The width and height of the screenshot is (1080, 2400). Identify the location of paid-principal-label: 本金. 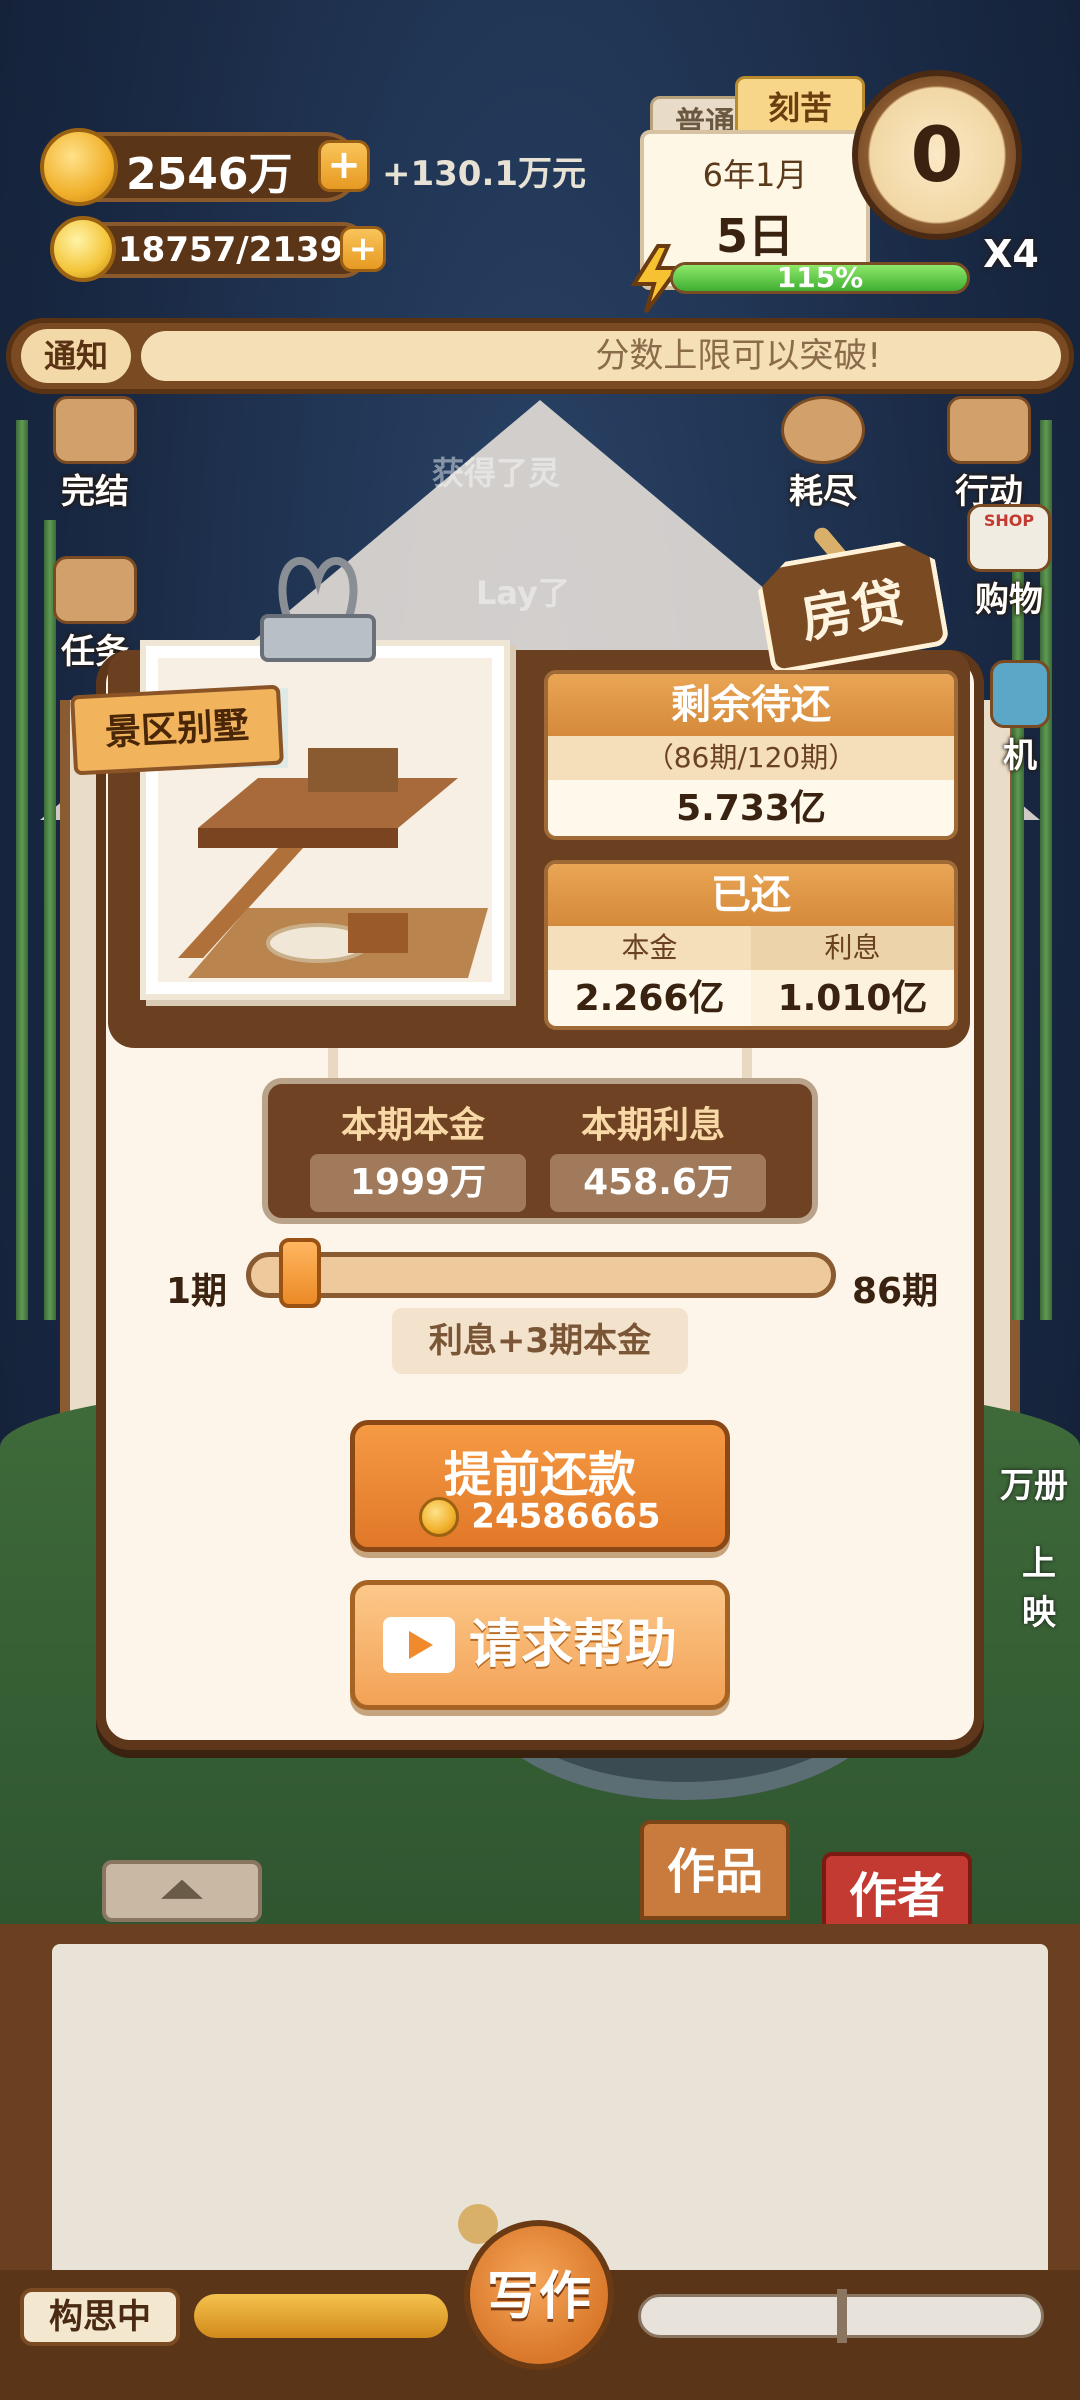
(649, 948).